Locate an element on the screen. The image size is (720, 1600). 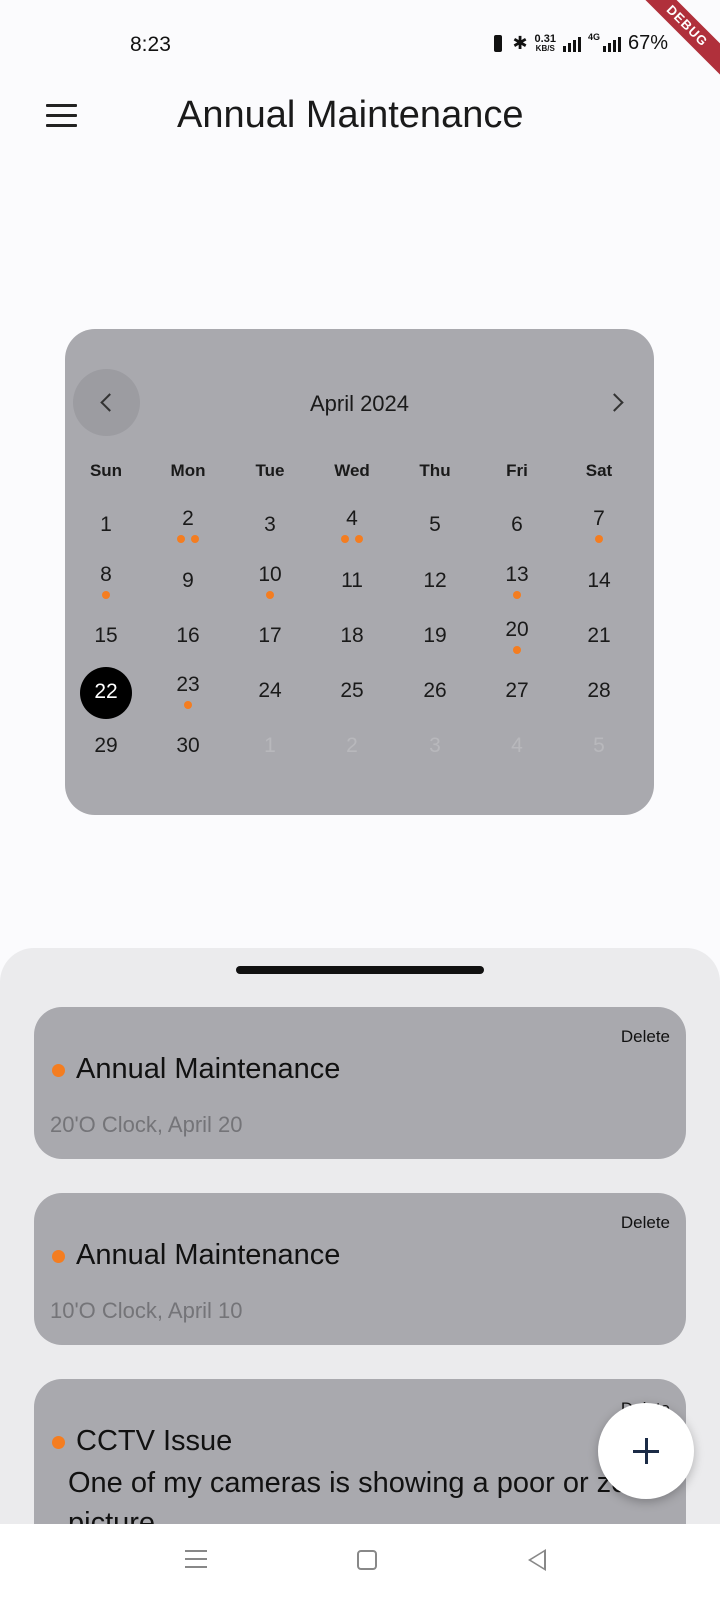
calendar-day: 30 is located at coordinates (188, 748).